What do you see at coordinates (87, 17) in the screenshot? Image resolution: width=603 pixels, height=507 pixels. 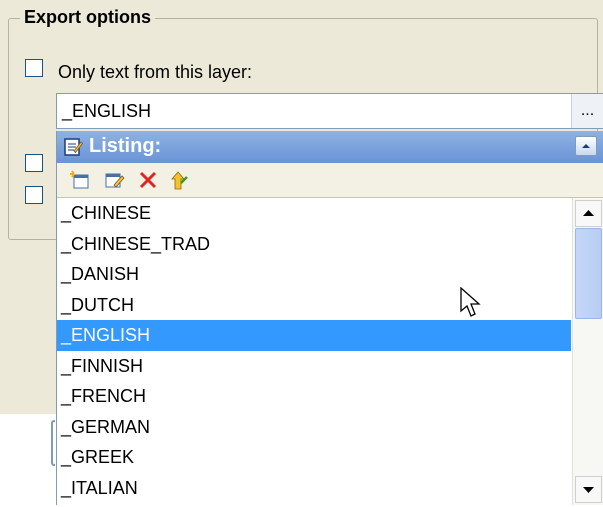 I see `group-title: Export options` at bounding box center [87, 17].